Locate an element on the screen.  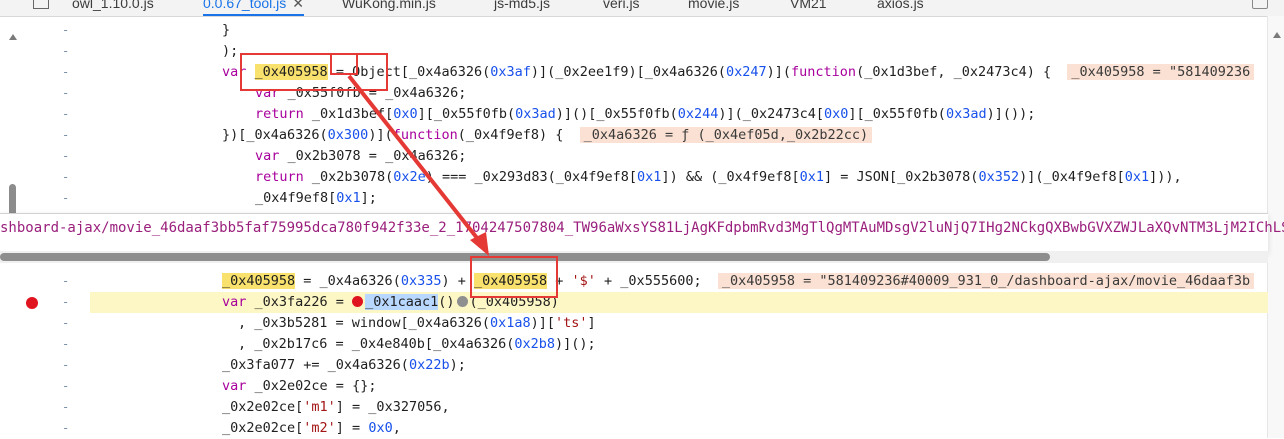
file-icon is located at coordinates (41, 4).